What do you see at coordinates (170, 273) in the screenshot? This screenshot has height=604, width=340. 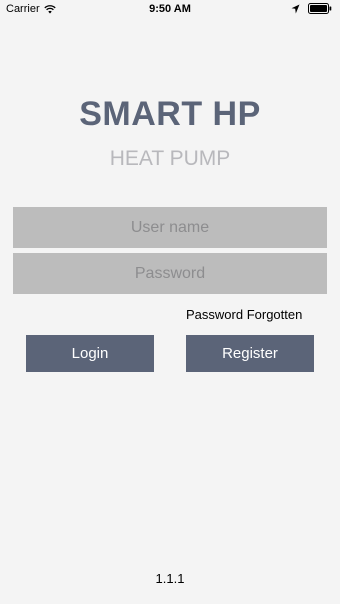 I see `password-input` at bounding box center [170, 273].